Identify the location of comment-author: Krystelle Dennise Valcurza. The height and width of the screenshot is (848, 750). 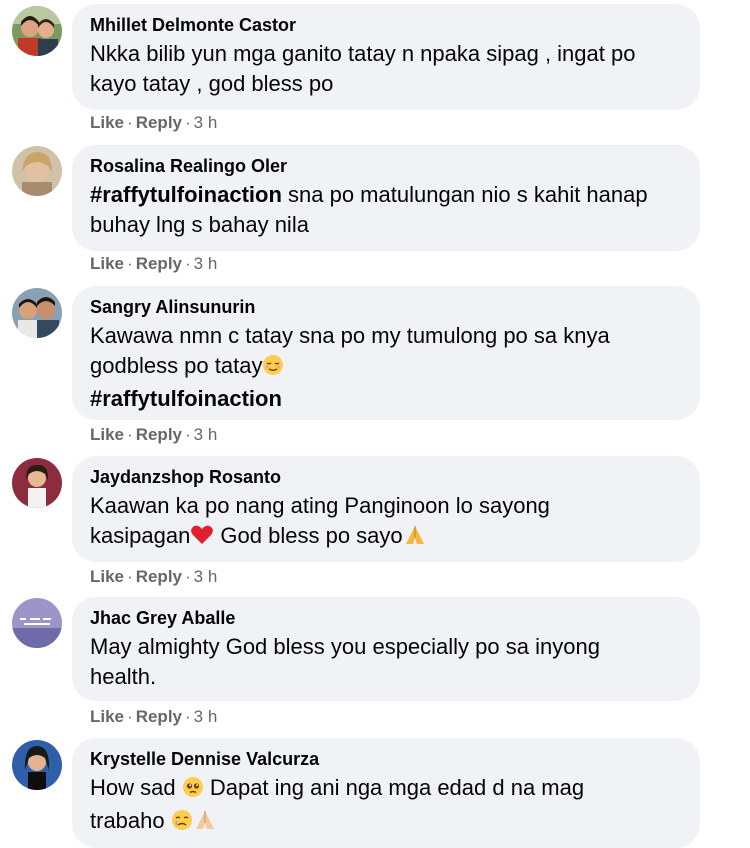
(386, 759).